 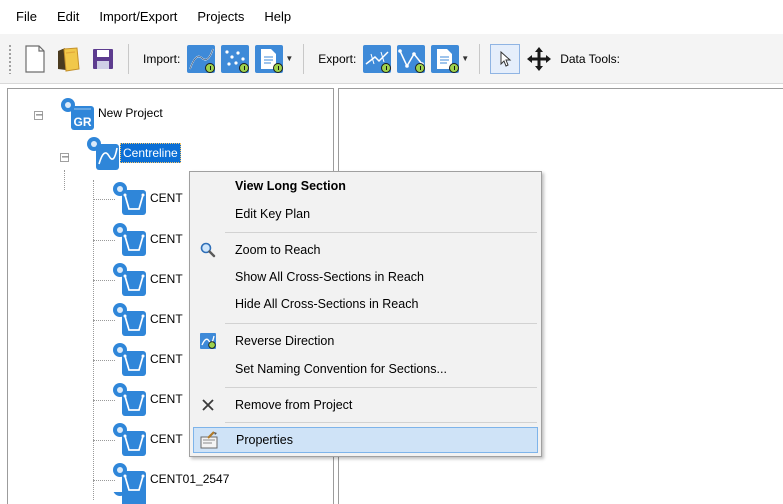 What do you see at coordinates (130, 113) in the screenshot?
I see `tree-node-project-label: New Project` at bounding box center [130, 113].